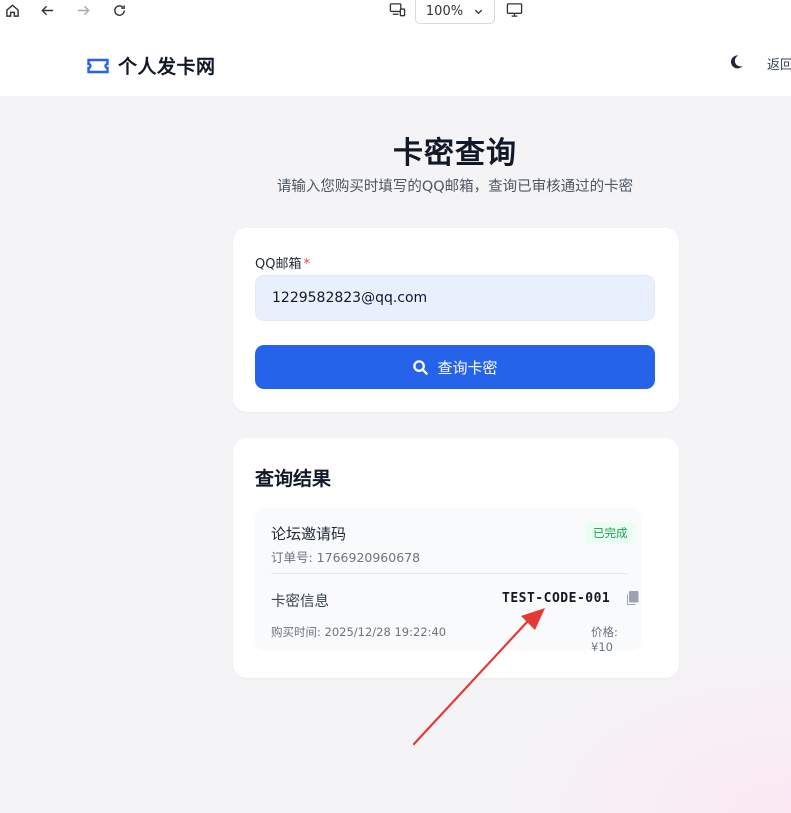  What do you see at coordinates (395, 63) in the screenshot?
I see `site-header: 个人发卡网 返回` at bounding box center [395, 63].